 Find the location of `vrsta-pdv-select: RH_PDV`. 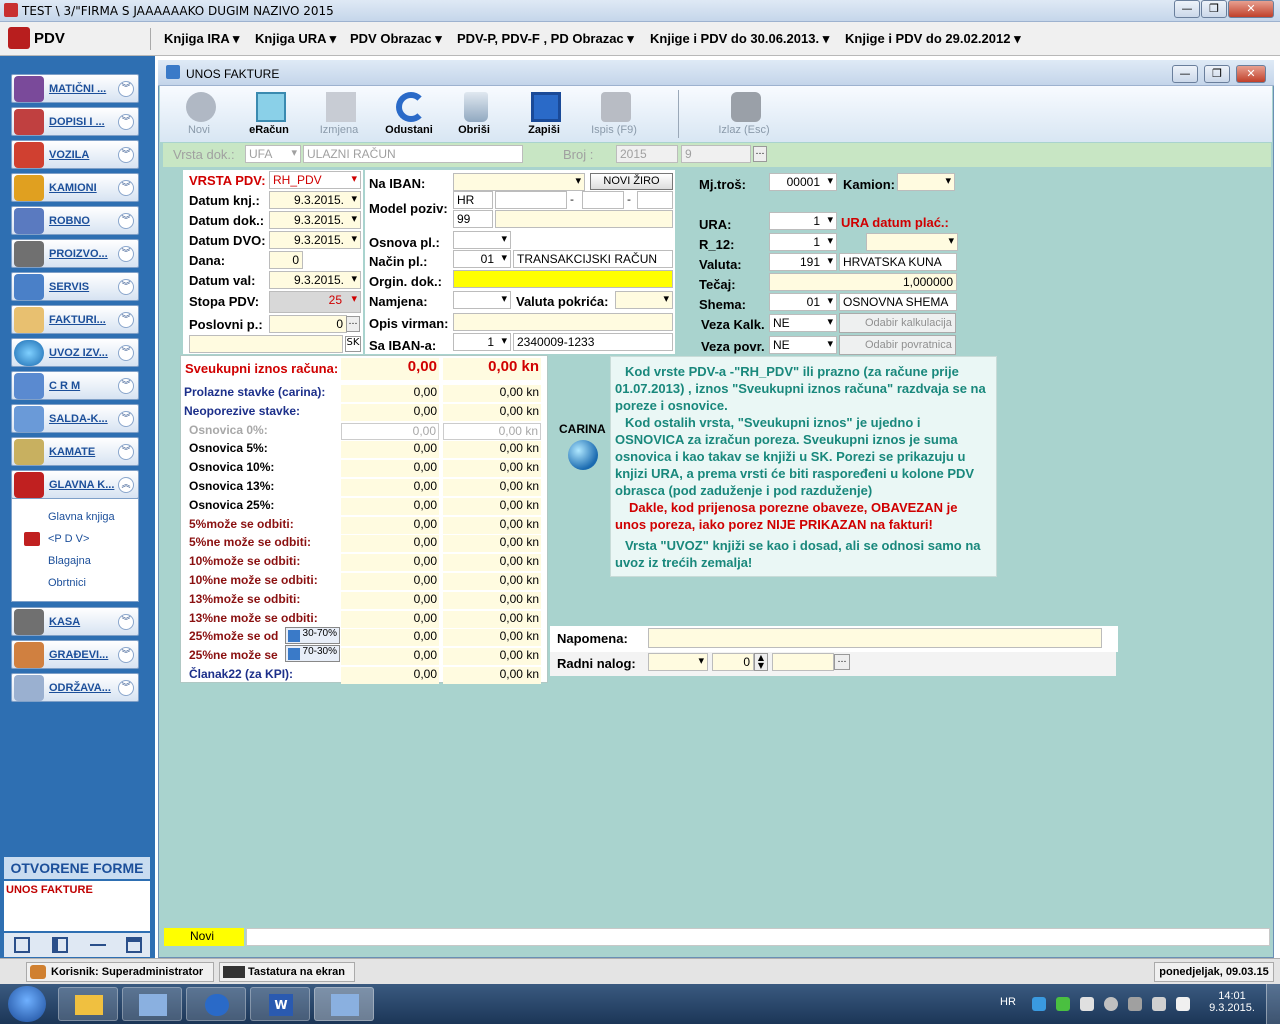

vrsta-pdv-select: RH_PDV is located at coordinates (315, 180).